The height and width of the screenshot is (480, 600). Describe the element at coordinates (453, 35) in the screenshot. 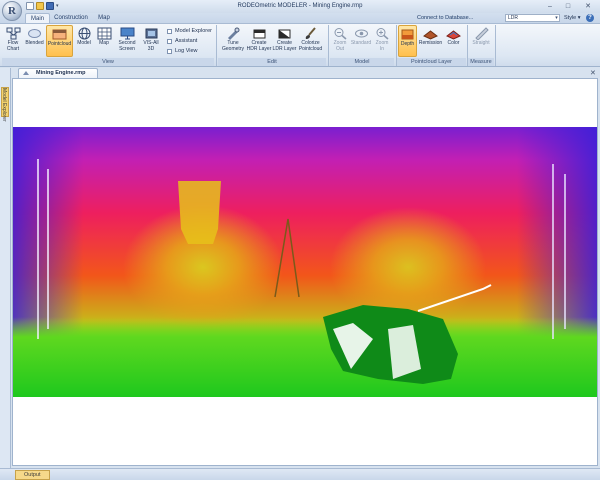

I see `color-icon` at that location.